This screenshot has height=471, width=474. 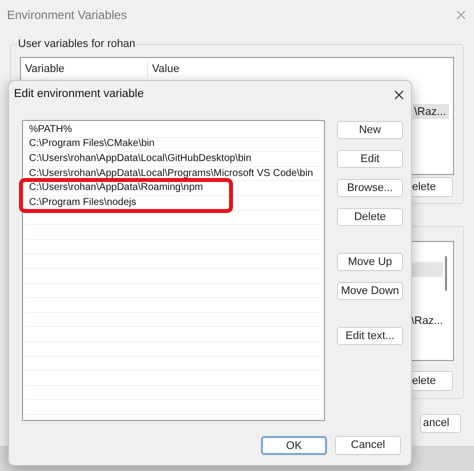 I want to click on list-item: %PATH%, so click(x=50, y=129).